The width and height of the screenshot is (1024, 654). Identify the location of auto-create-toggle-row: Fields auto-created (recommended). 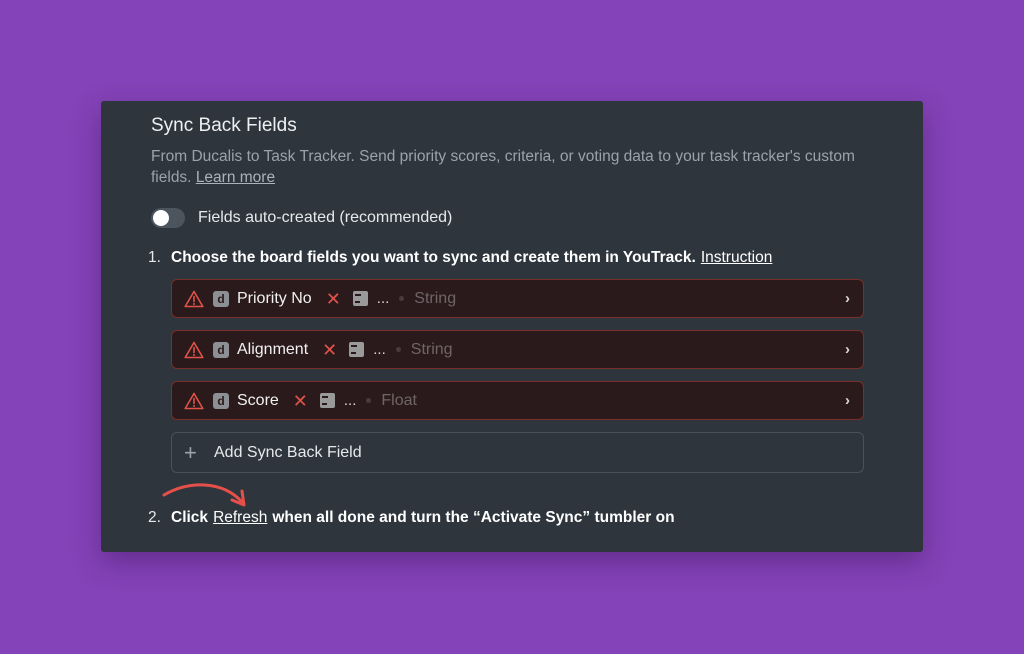
(301, 218).